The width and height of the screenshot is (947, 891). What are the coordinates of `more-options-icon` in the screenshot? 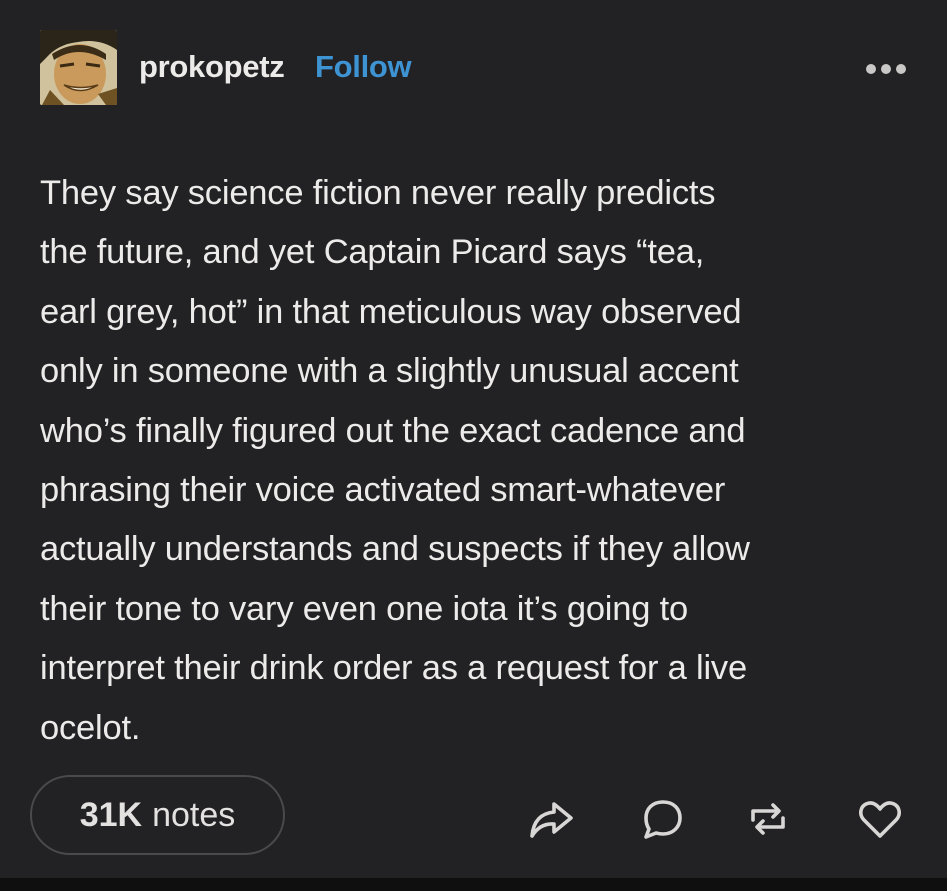 It's located at (886, 69).